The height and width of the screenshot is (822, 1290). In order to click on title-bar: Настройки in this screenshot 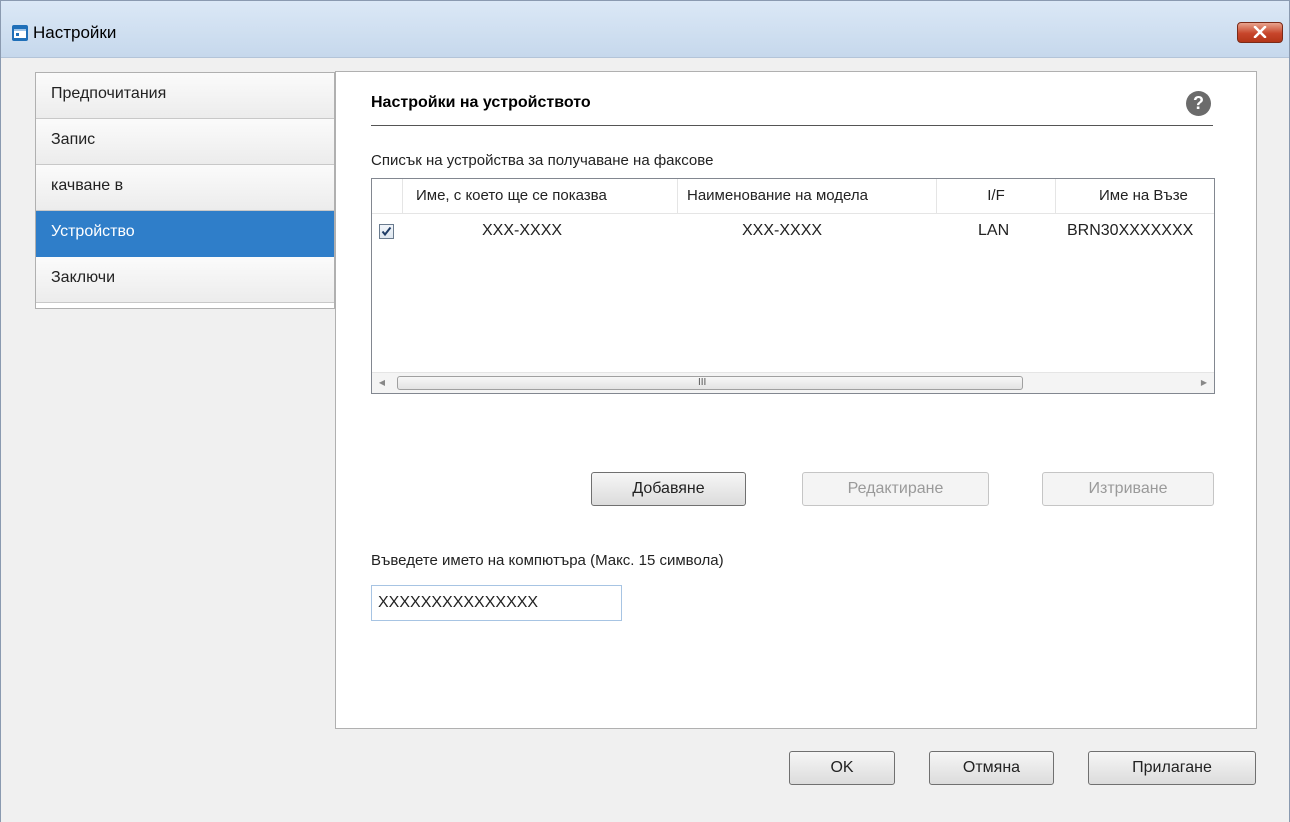, I will do `click(645, 29)`.